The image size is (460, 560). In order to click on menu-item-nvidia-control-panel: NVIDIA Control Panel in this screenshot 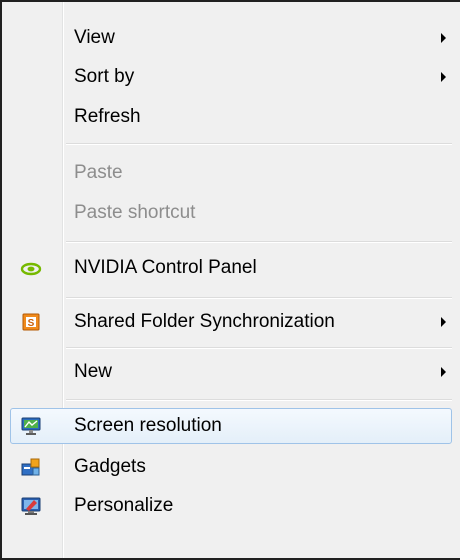, I will do `click(231, 268)`.